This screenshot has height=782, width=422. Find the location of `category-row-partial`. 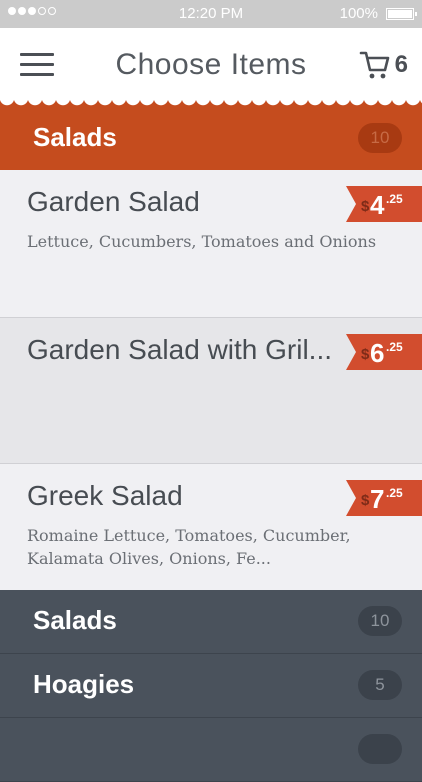

category-row-partial is located at coordinates (211, 750).